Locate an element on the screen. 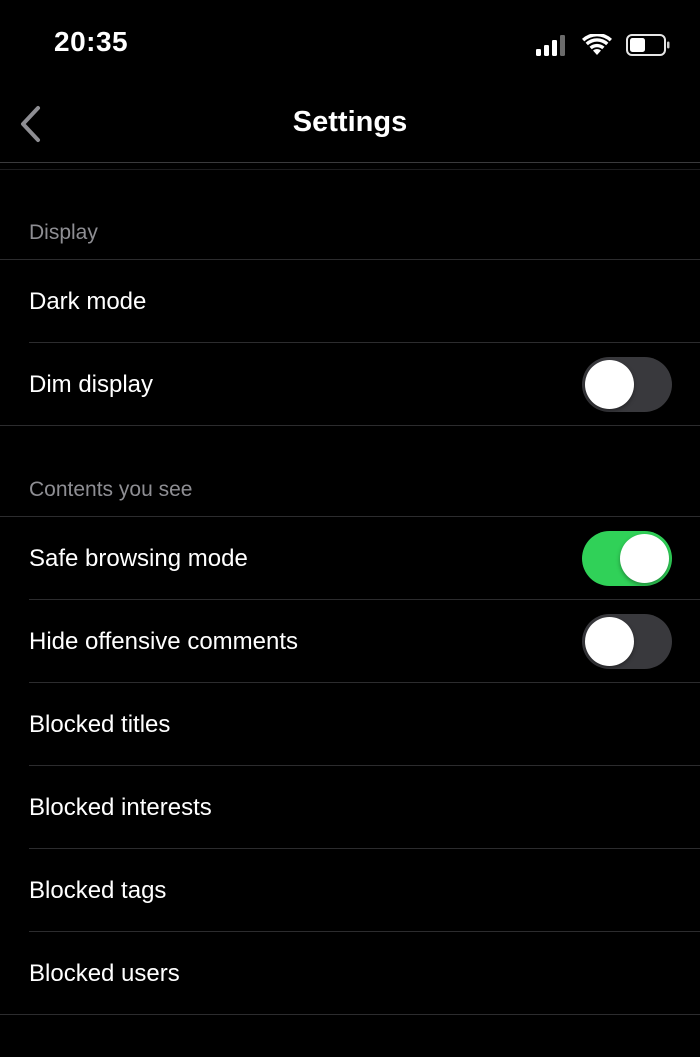 This screenshot has width=700, height=1057. row-dim-display: Dim display is located at coordinates (350, 384).